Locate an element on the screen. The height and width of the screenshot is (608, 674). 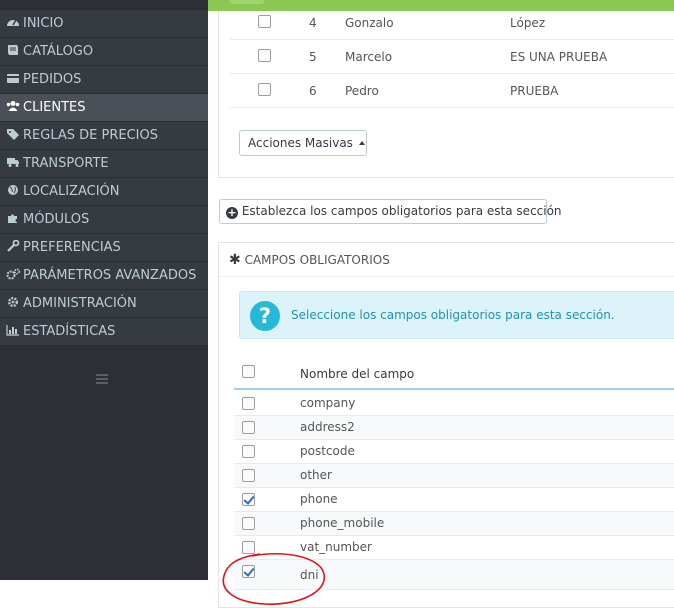
field-name: other is located at coordinates (316, 475).